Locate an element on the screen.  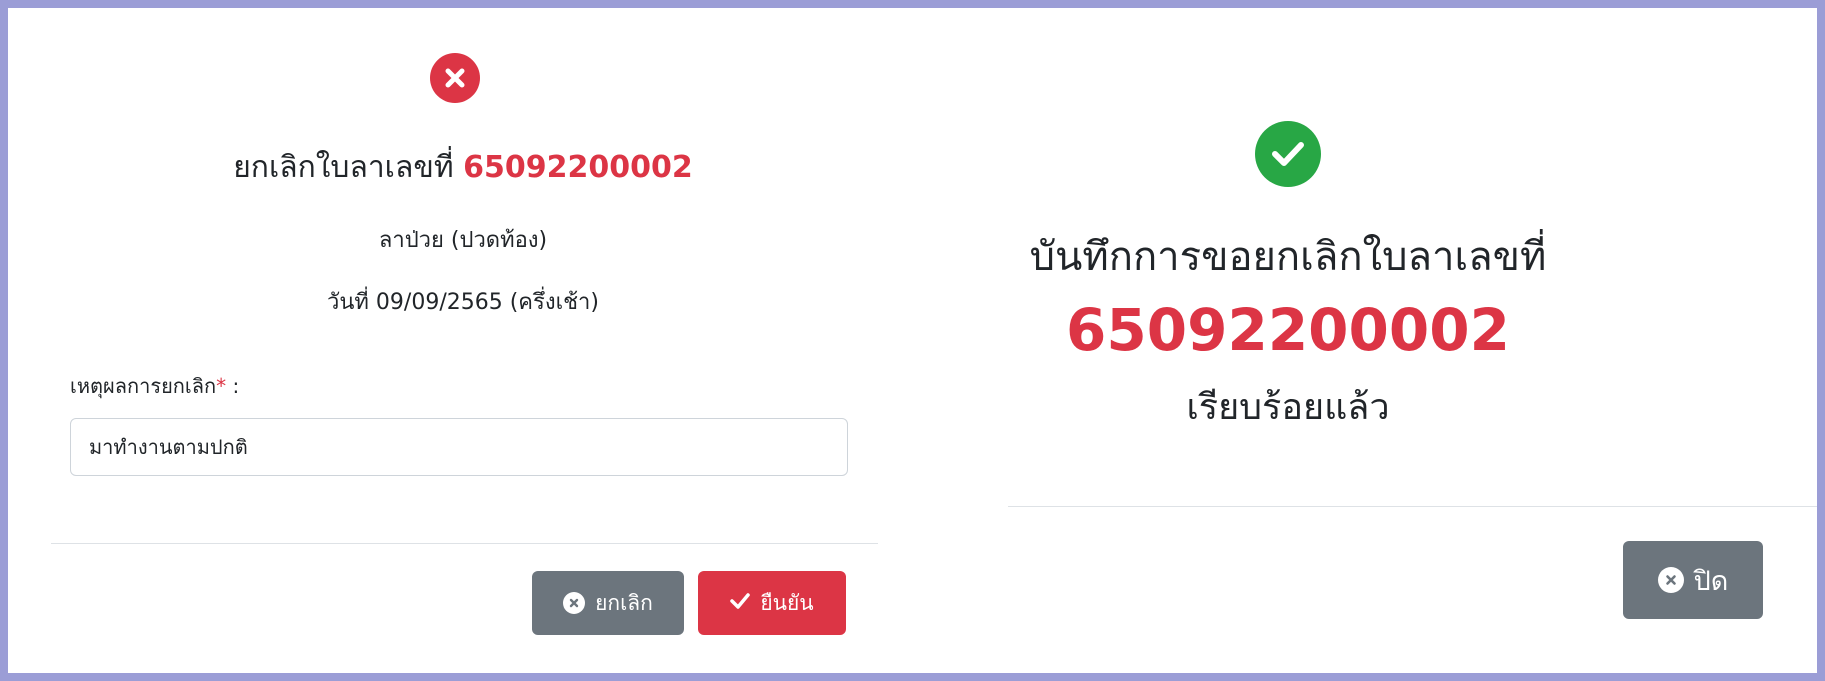
close-button: ปิด is located at coordinates (1693, 580).